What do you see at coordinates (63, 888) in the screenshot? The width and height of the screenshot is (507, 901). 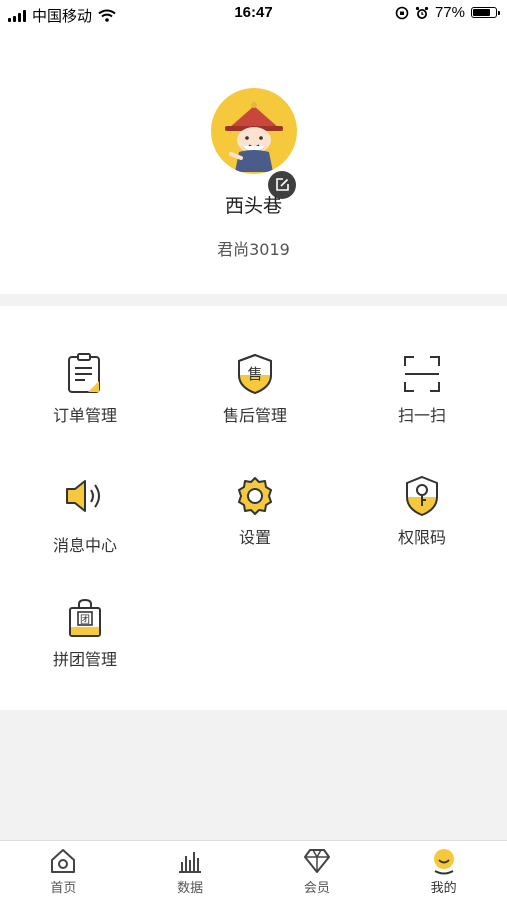 I see `tab-label: 首页` at bounding box center [63, 888].